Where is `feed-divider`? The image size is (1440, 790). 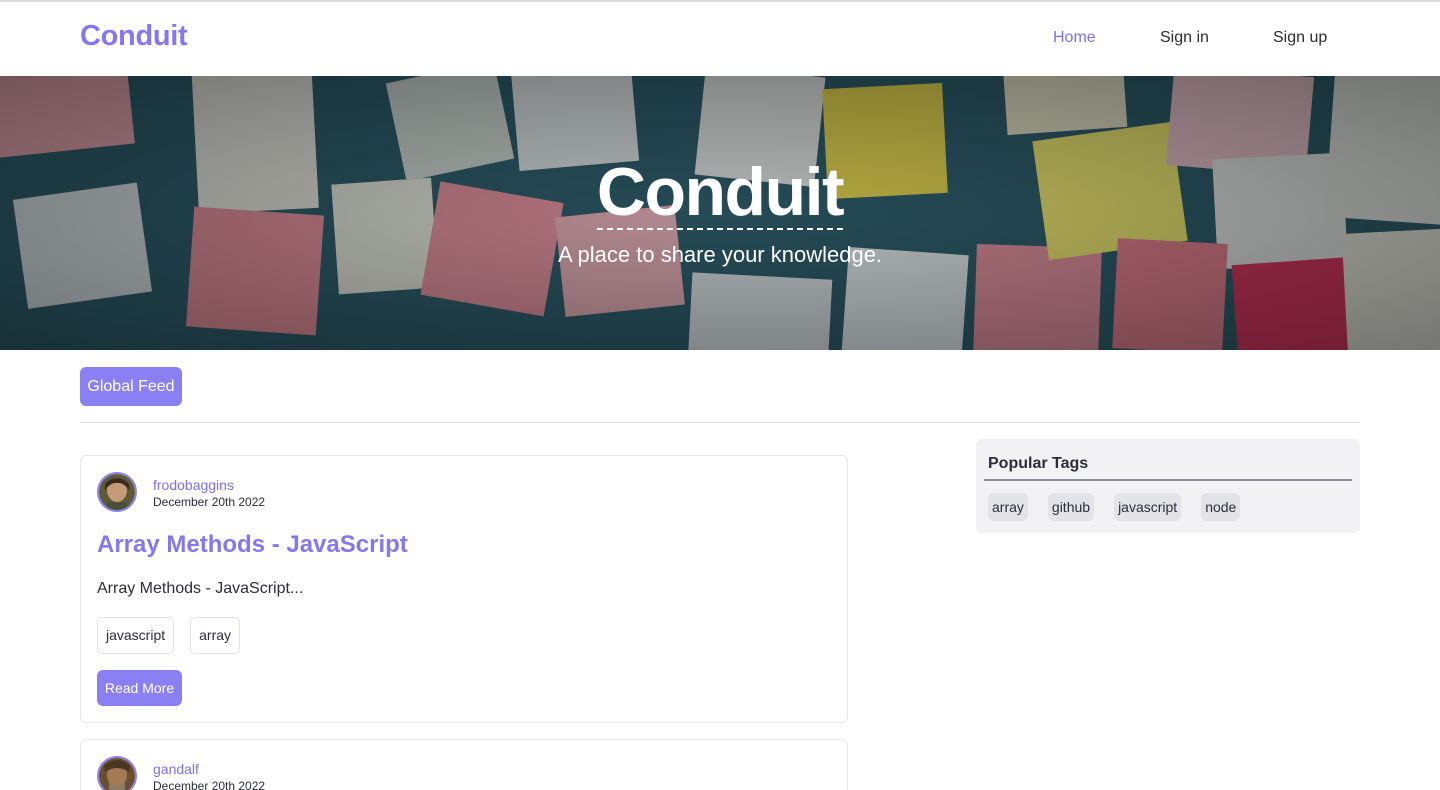 feed-divider is located at coordinates (720, 422).